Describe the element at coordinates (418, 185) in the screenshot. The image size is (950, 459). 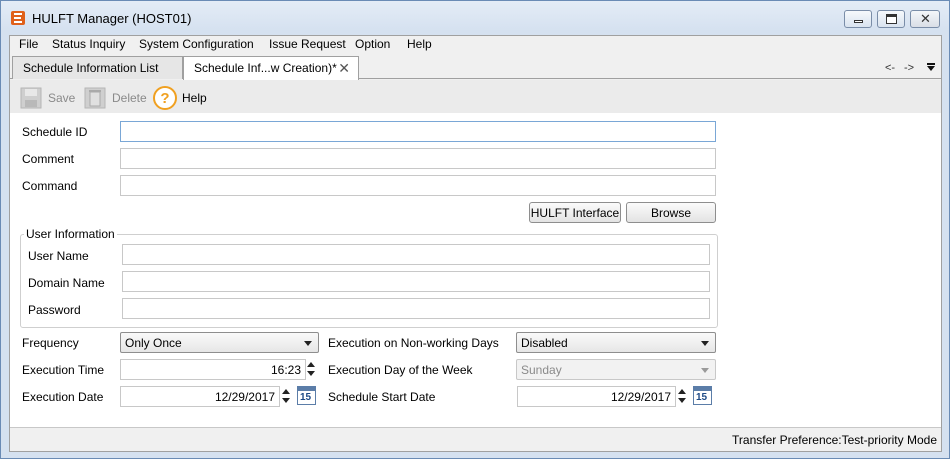
I see `command-input` at that location.